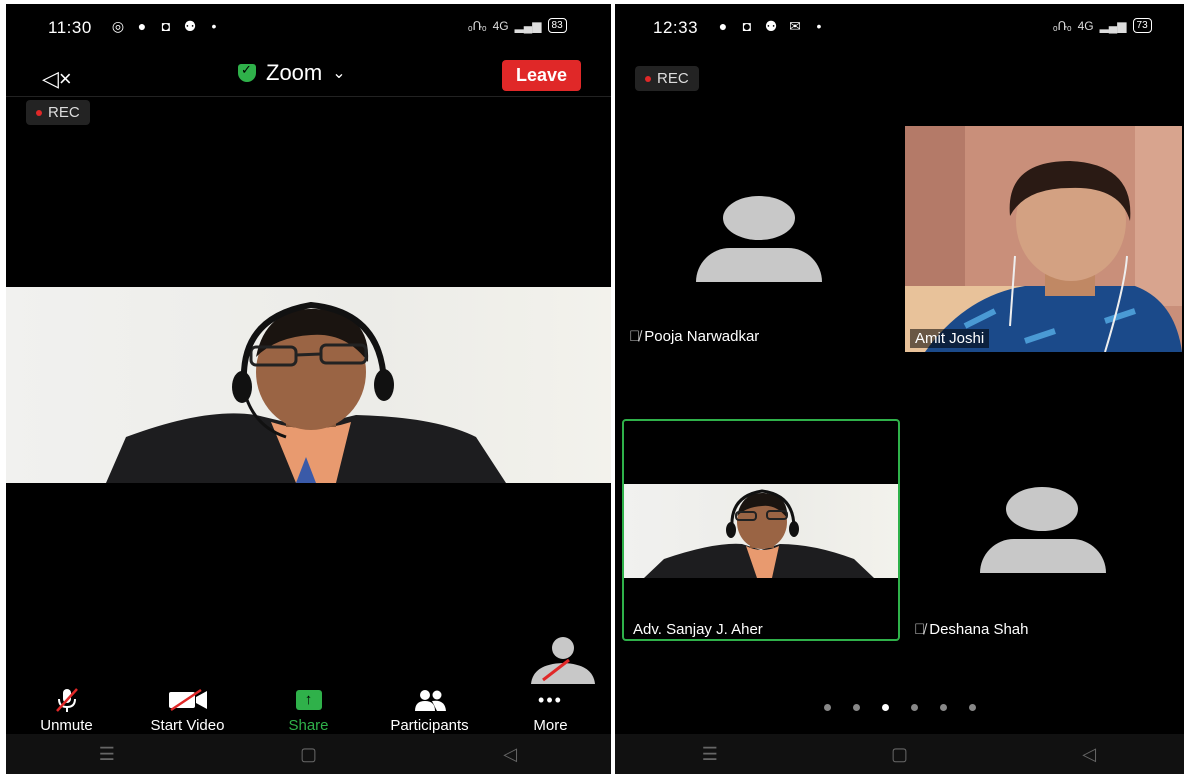 The image size is (1184, 774). What do you see at coordinates (551, 711) in the screenshot?
I see `more-button: ••• More` at bounding box center [551, 711].